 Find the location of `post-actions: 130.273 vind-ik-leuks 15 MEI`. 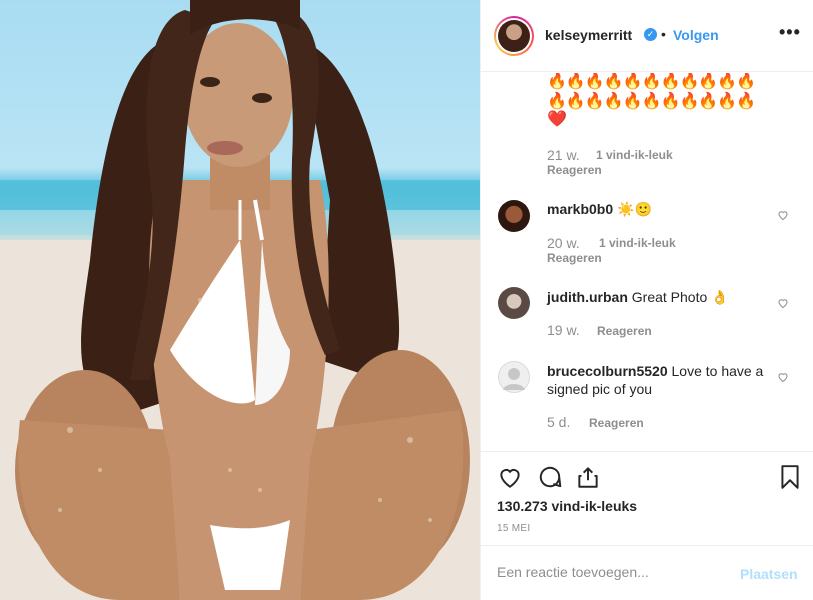

post-actions: 130.273 vind-ik-leuks 15 MEI is located at coordinates (647, 498).